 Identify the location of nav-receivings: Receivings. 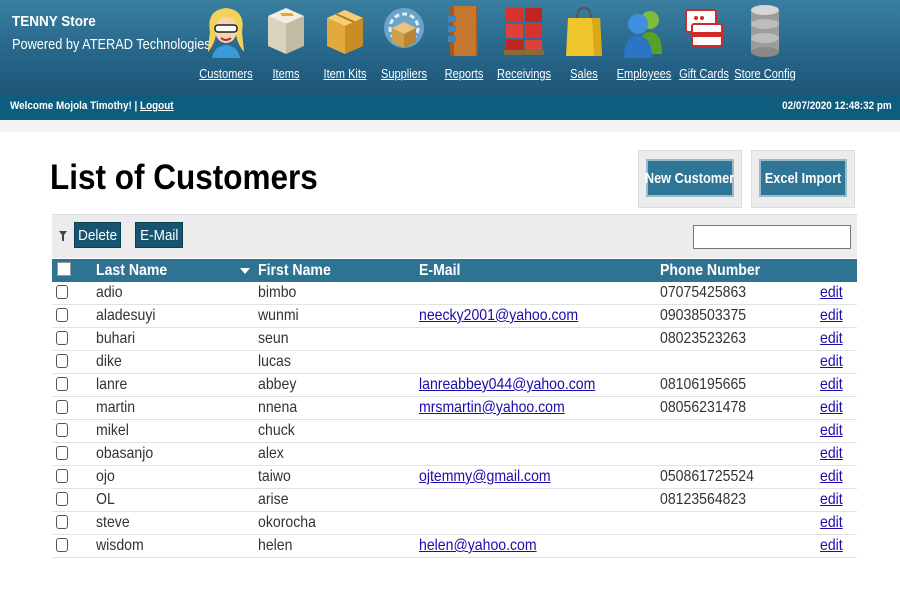
(524, 47).